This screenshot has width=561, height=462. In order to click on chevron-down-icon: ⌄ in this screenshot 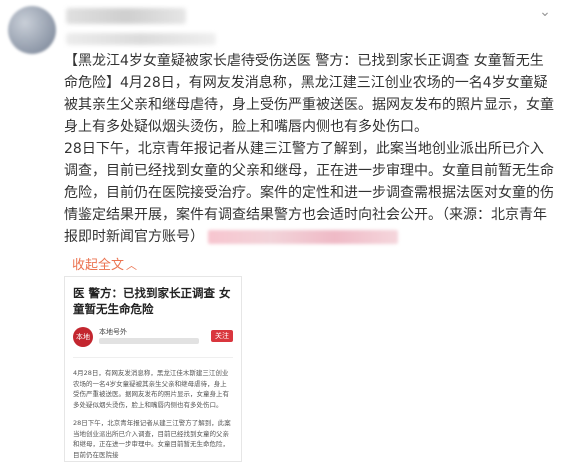, I will do `click(545, 12)`.